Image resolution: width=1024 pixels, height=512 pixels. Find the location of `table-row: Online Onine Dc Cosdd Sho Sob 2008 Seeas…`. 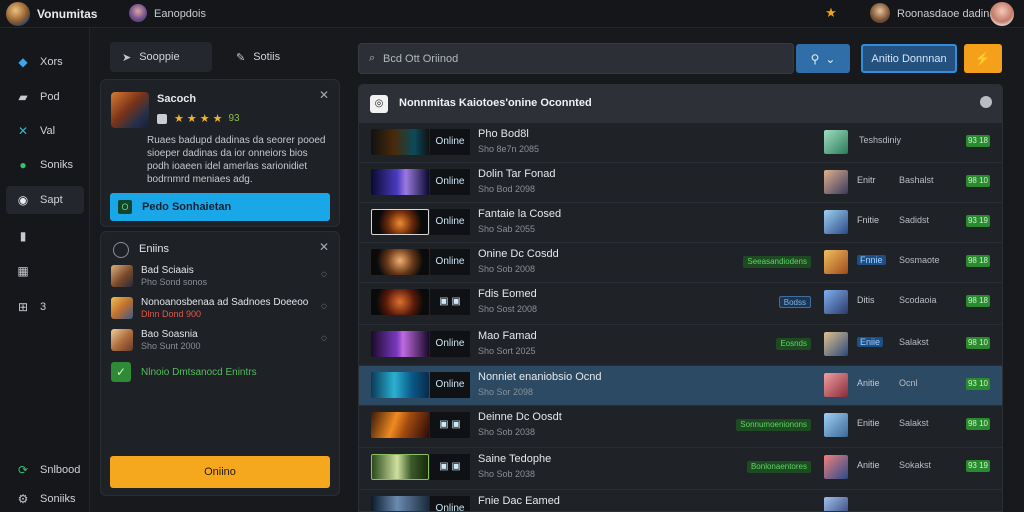

table-row: Online Onine Dc Cosdd Sho Sob 2008 Seeas… is located at coordinates (680, 263).